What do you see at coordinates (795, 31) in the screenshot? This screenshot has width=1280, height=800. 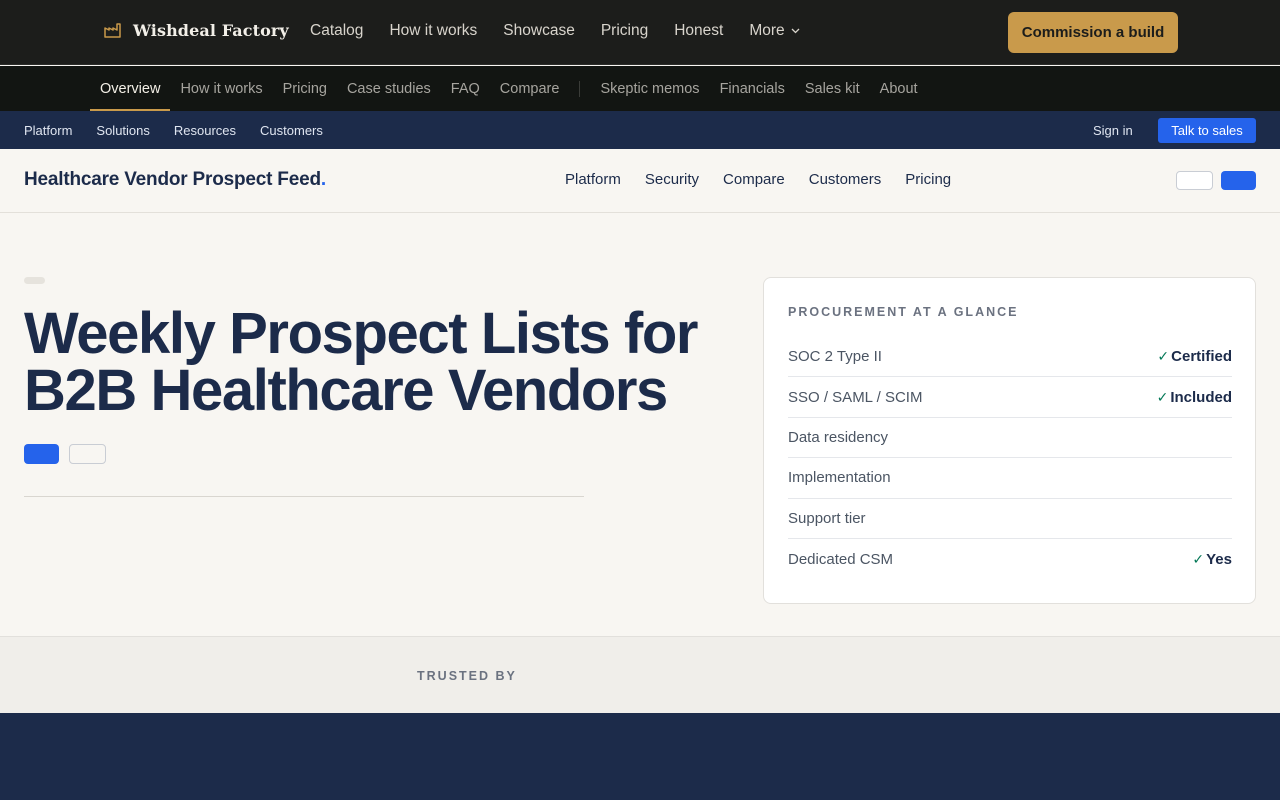 I see `chevron-down-icon` at bounding box center [795, 31].